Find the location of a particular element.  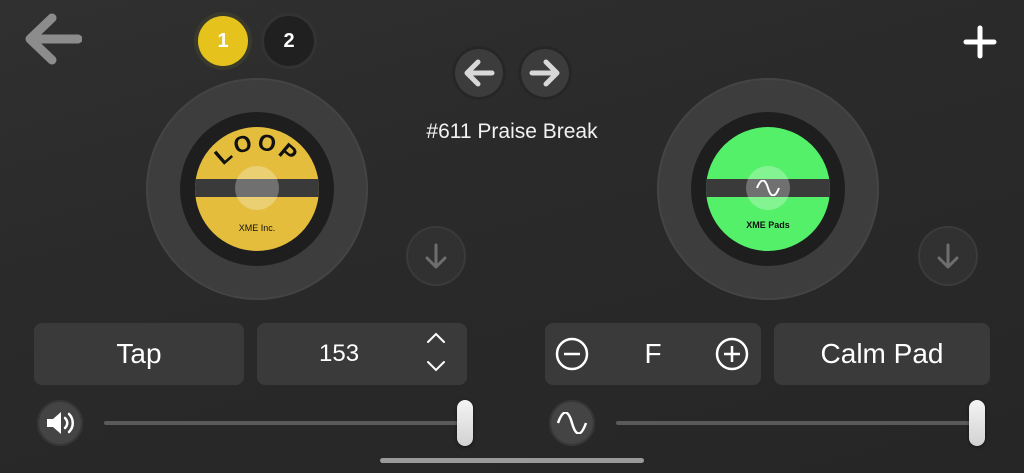

song-title: #611 Praise Break is located at coordinates (512, 131).